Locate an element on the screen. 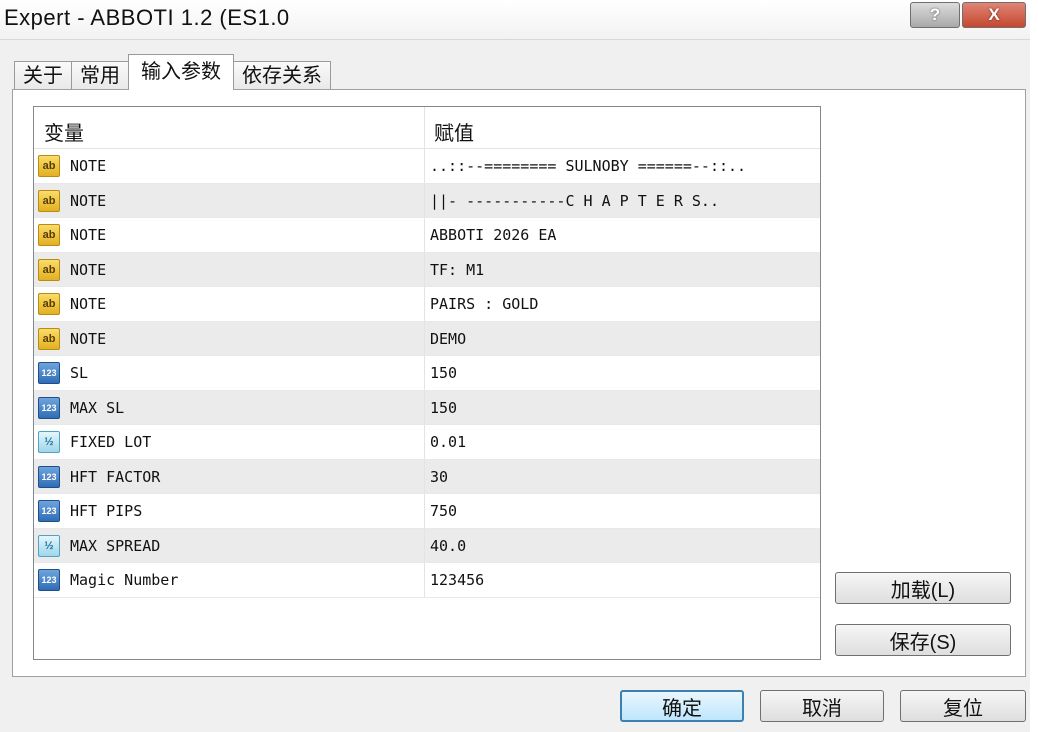 Image resolution: width=1038 pixels, height=732 pixels. parameter-value: 0.01 is located at coordinates (623, 442).